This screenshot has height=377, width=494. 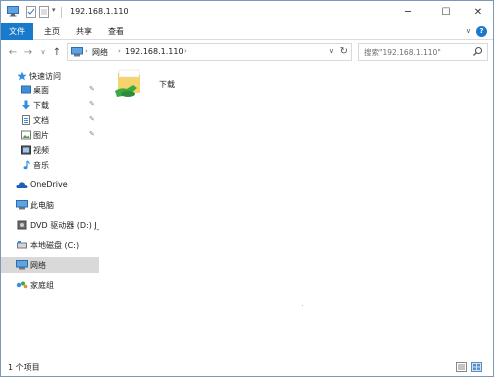 I want to click on music-icon, so click(x=26, y=165).